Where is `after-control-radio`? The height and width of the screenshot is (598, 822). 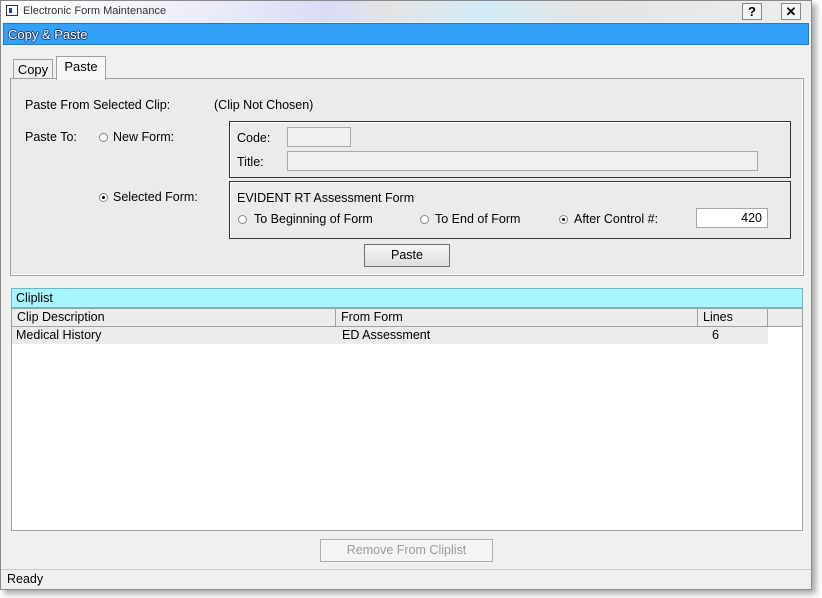 after-control-radio is located at coordinates (563, 219).